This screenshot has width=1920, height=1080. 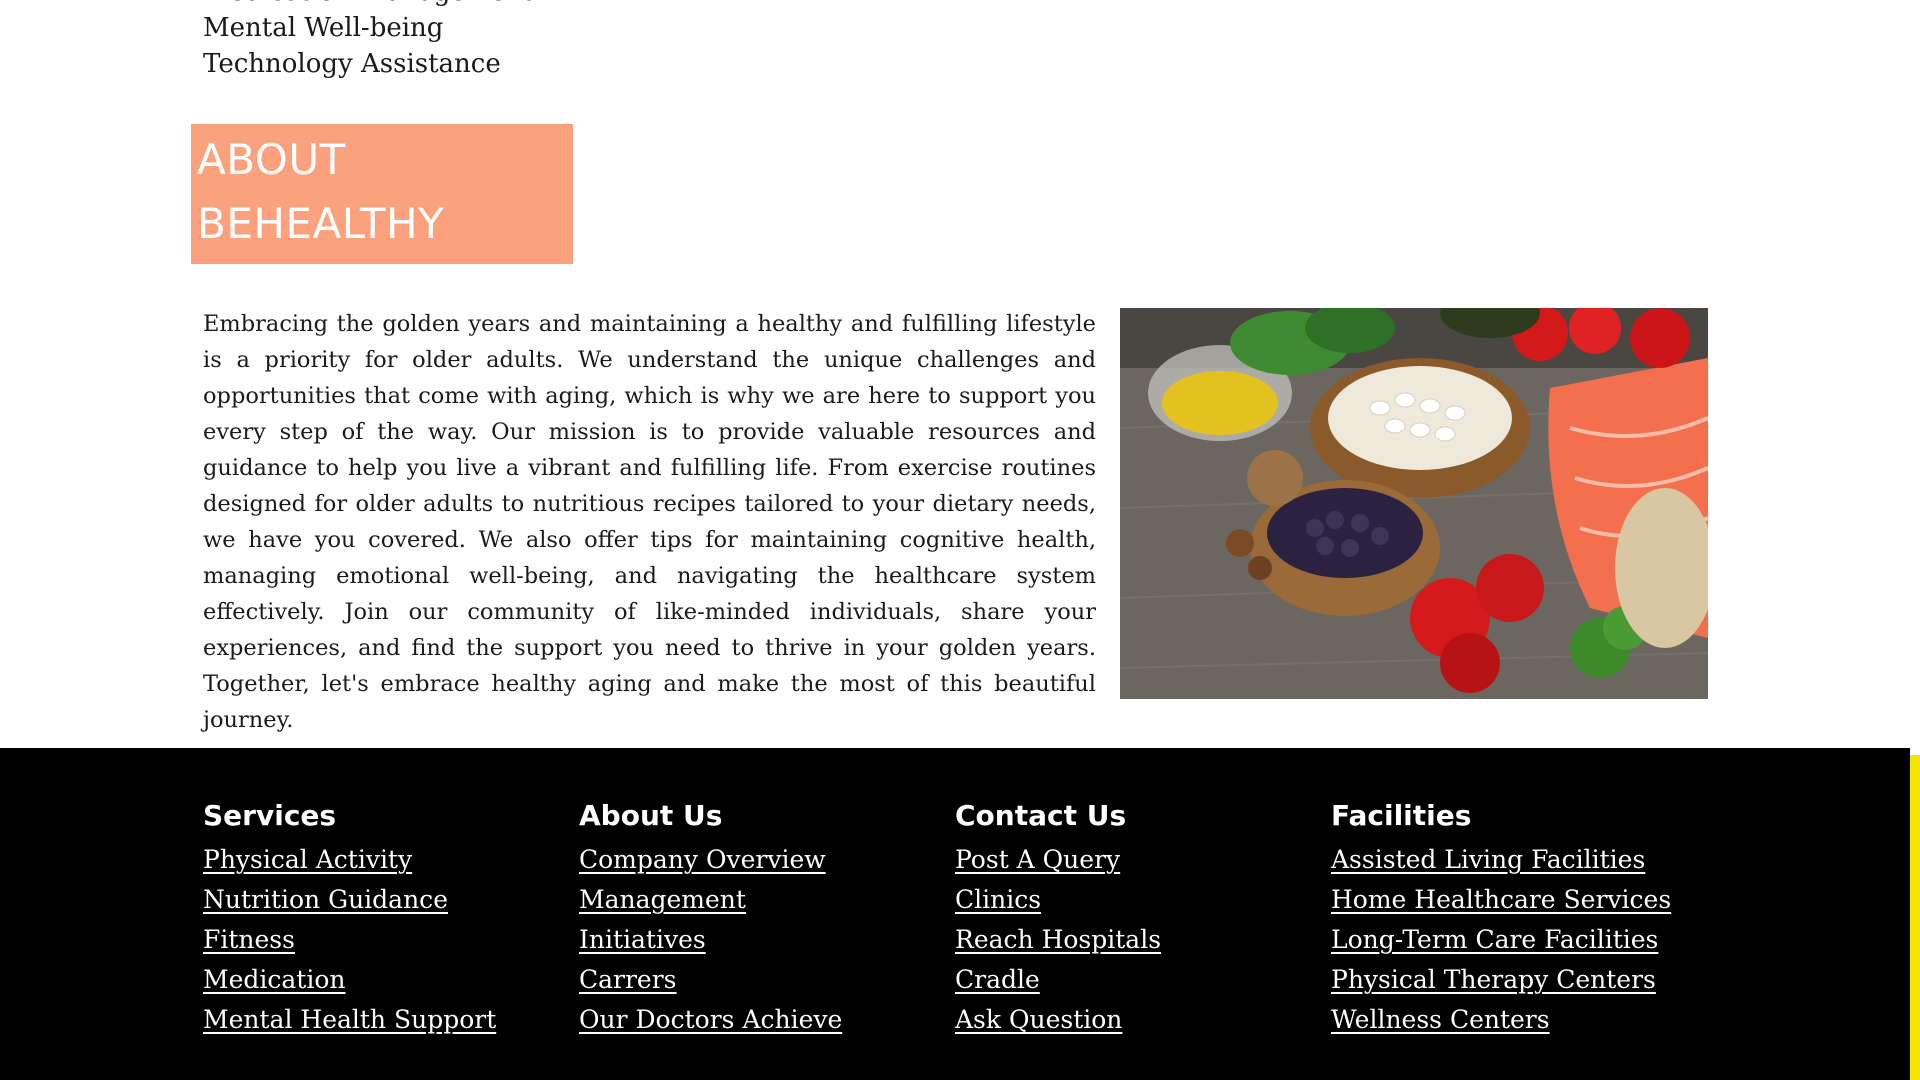 What do you see at coordinates (1038, 1019) in the screenshot?
I see `footer-link-ask-question: Ask Question` at bounding box center [1038, 1019].